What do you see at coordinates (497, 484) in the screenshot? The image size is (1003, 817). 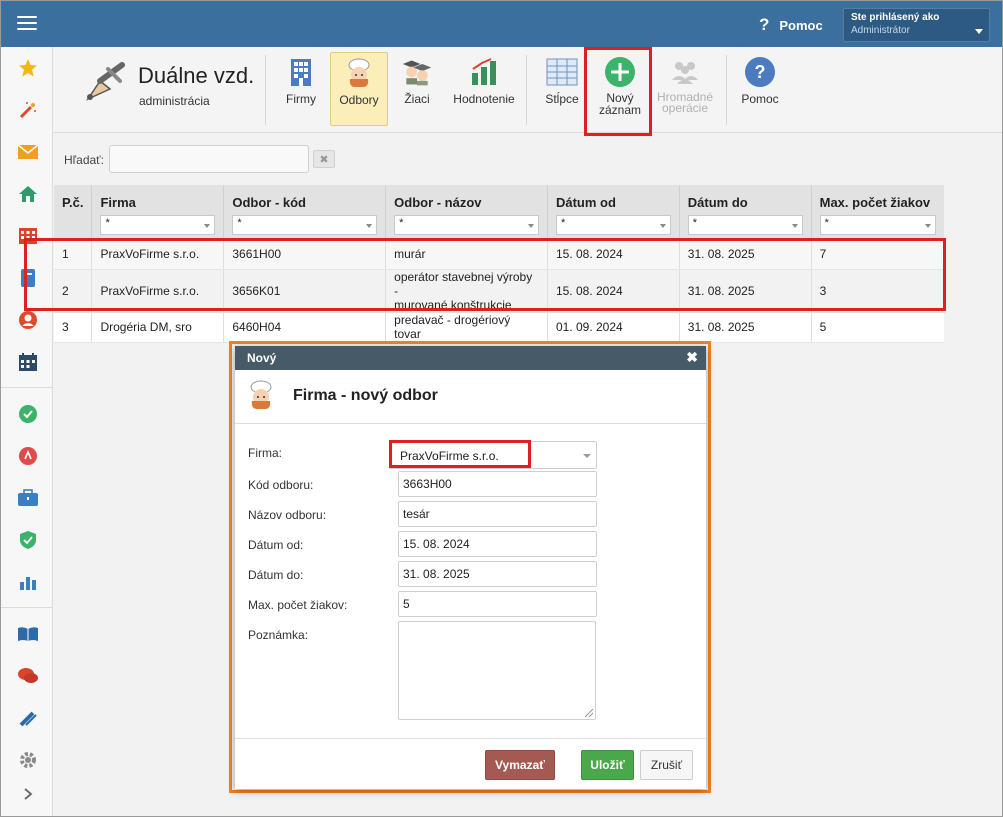 I see `kod-field` at bounding box center [497, 484].